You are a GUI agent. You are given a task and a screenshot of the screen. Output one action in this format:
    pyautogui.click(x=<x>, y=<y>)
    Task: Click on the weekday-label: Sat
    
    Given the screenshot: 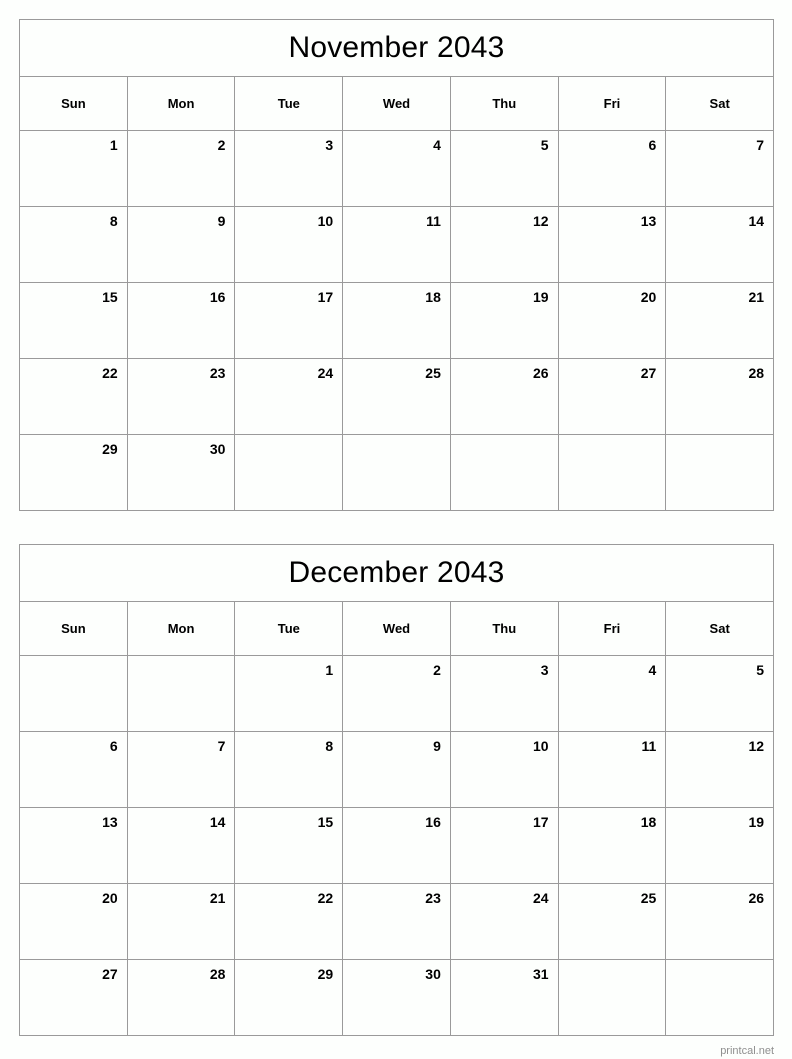 What is the action you would take?
    pyautogui.click(x=719, y=628)
    